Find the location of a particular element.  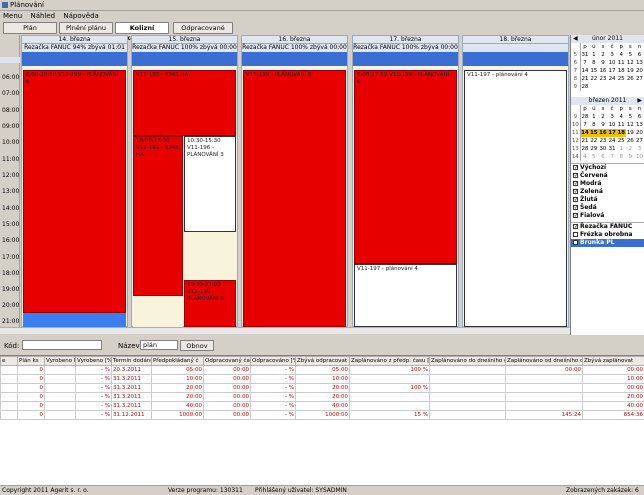

calendar-day: 27 is located at coordinates (639, 141).